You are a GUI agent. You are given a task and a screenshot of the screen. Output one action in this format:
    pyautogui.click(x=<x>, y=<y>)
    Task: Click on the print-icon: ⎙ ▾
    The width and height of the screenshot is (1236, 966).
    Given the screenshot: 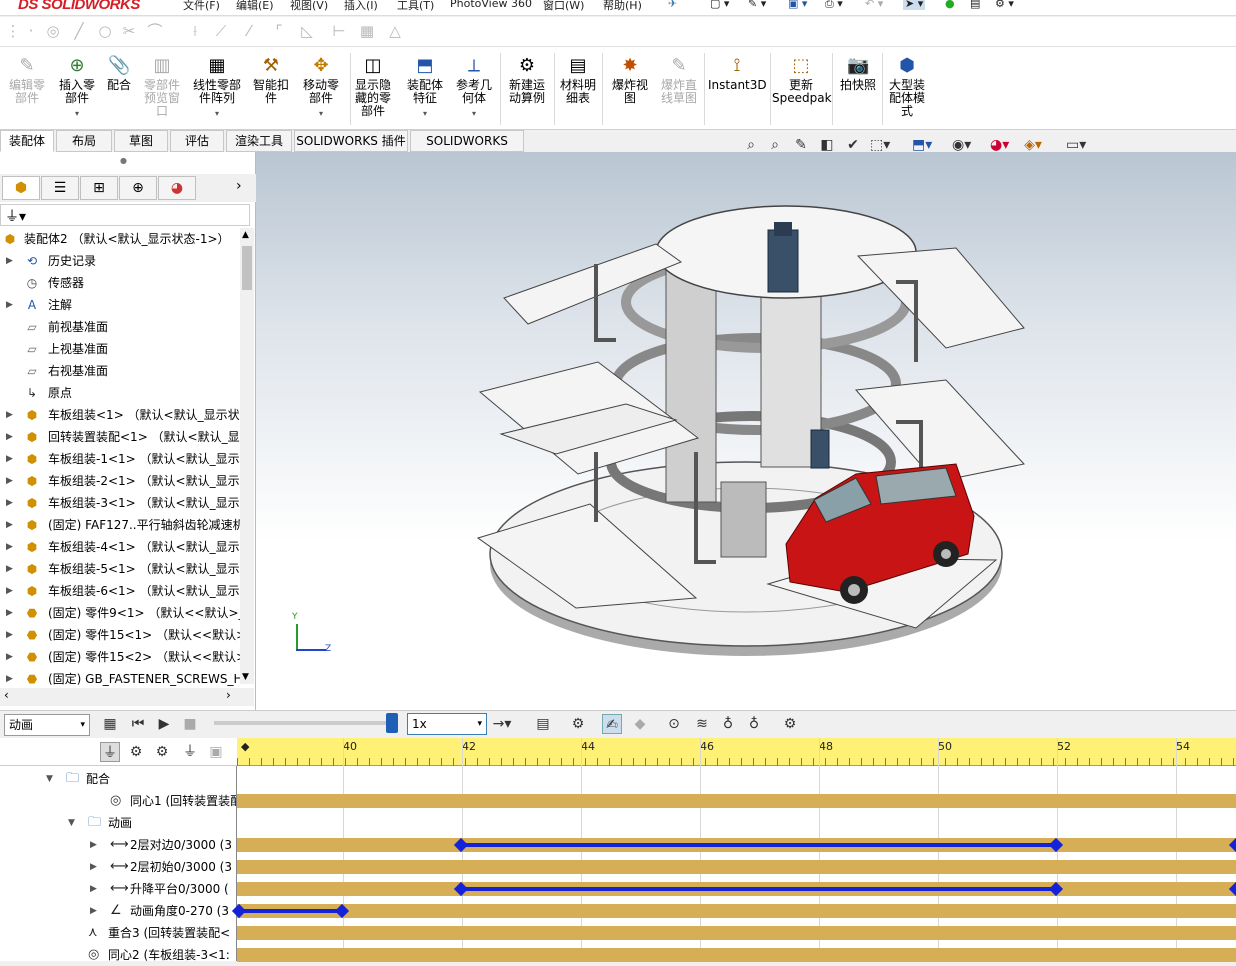 What is the action you would take?
    pyautogui.click(x=834, y=5)
    